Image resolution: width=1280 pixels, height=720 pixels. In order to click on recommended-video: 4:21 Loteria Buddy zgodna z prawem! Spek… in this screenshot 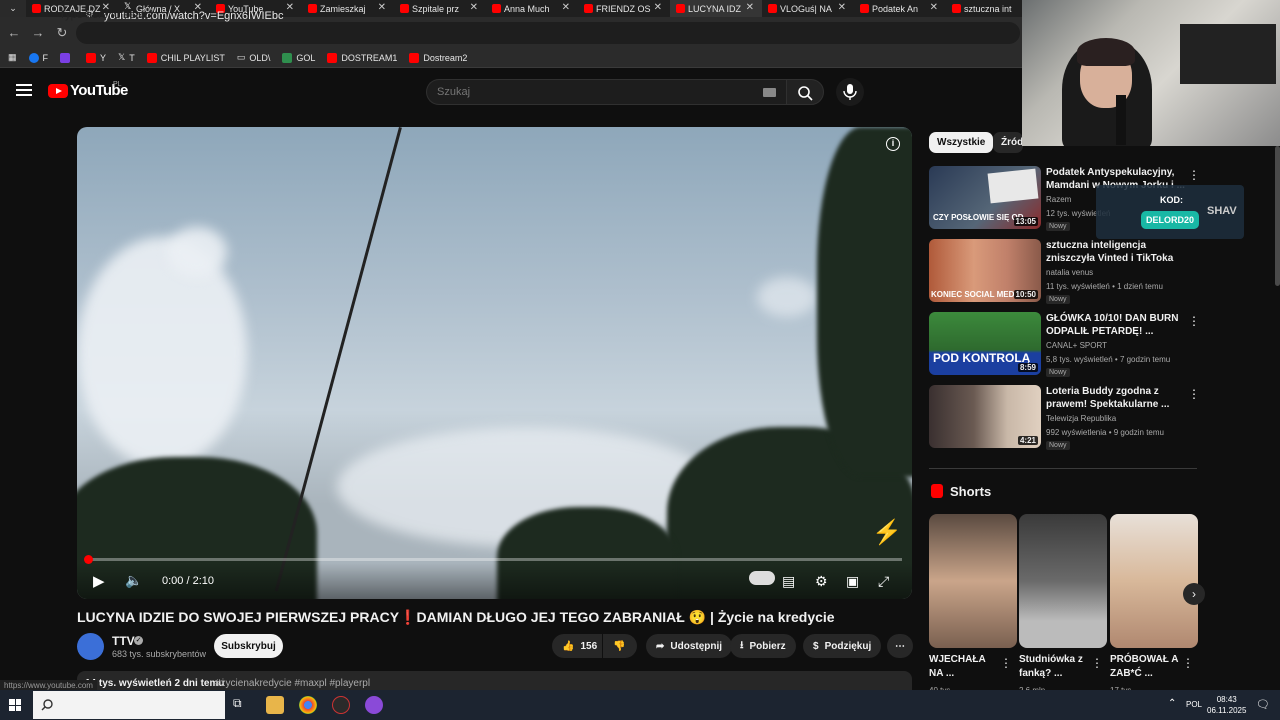, I will do `click(1064, 417)`.